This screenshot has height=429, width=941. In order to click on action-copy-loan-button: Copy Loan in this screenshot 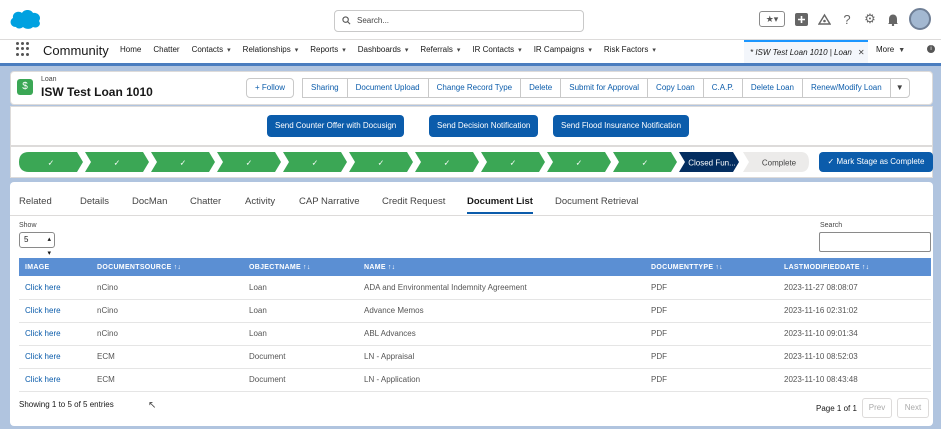, I will do `click(675, 88)`.